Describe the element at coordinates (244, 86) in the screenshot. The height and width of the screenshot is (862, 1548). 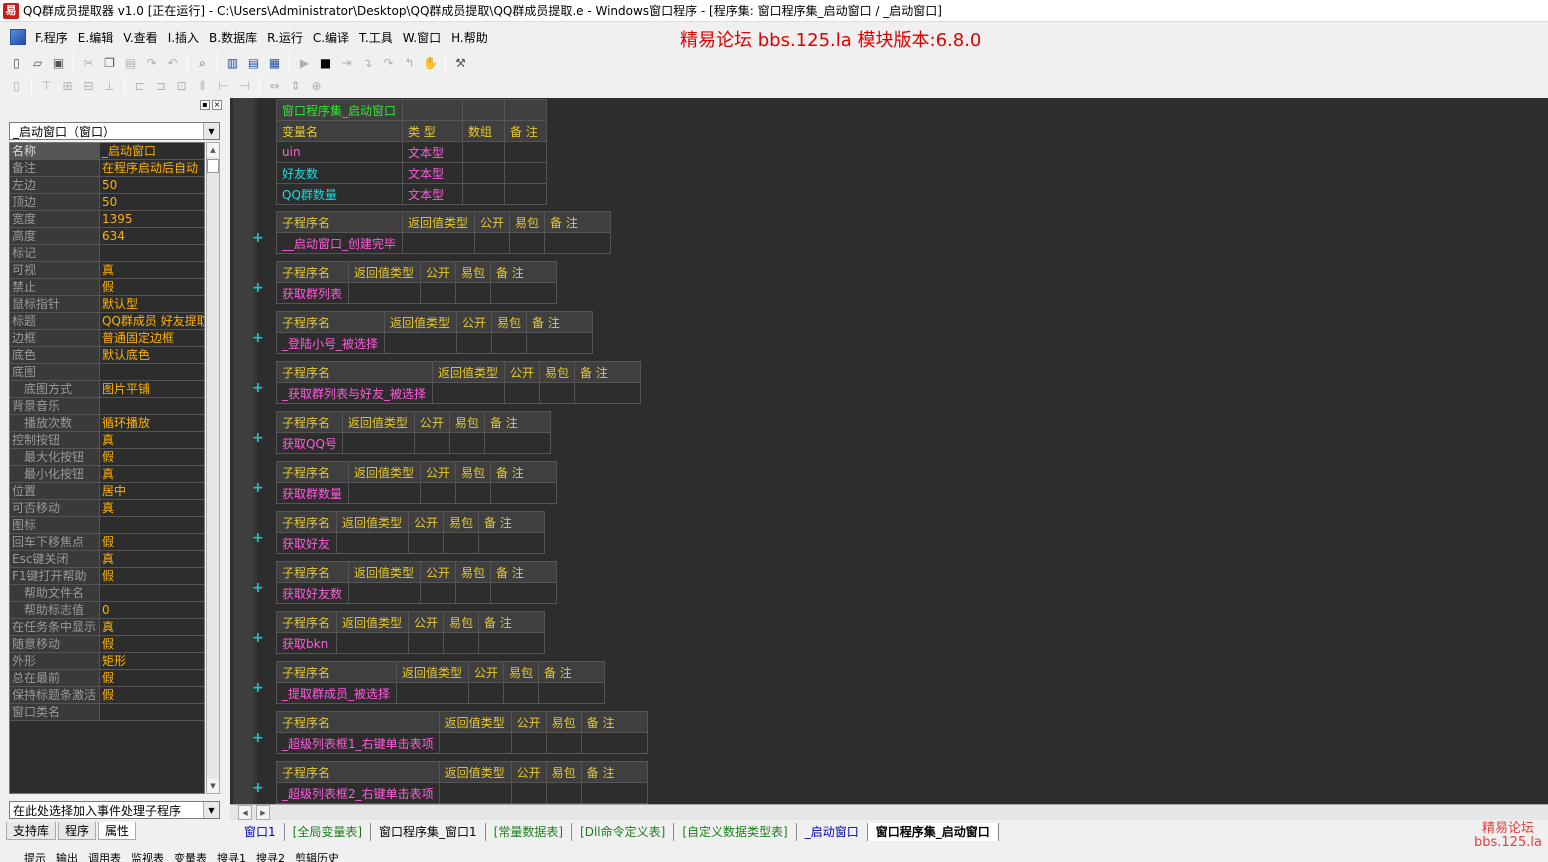
I see `vcenter-icon: ⊣` at that location.